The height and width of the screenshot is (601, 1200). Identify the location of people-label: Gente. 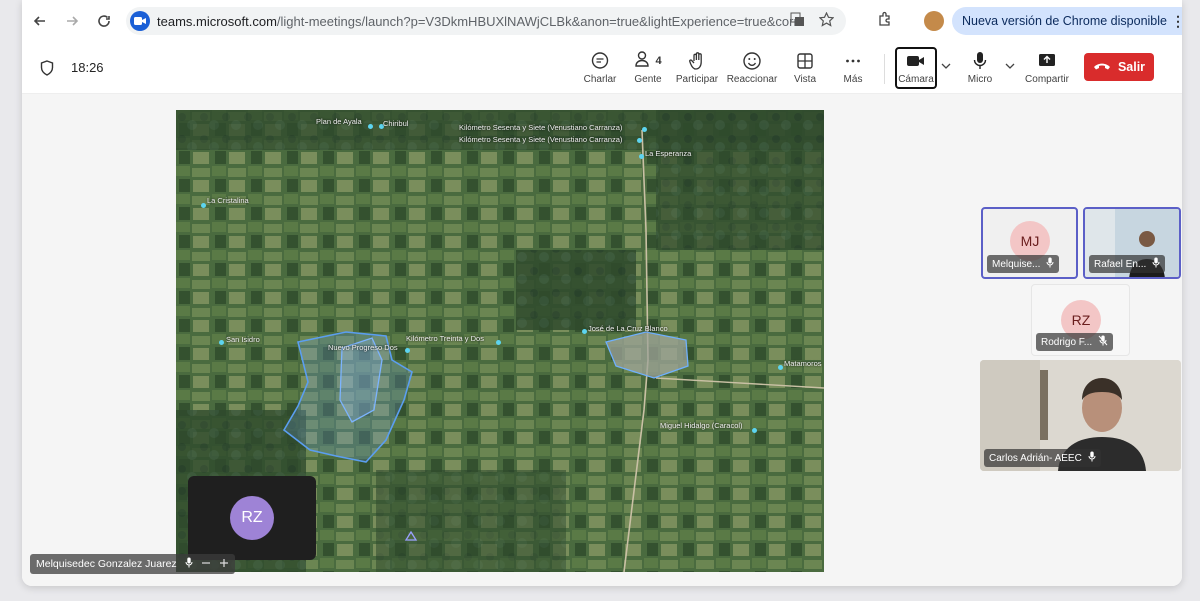
(648, 79).